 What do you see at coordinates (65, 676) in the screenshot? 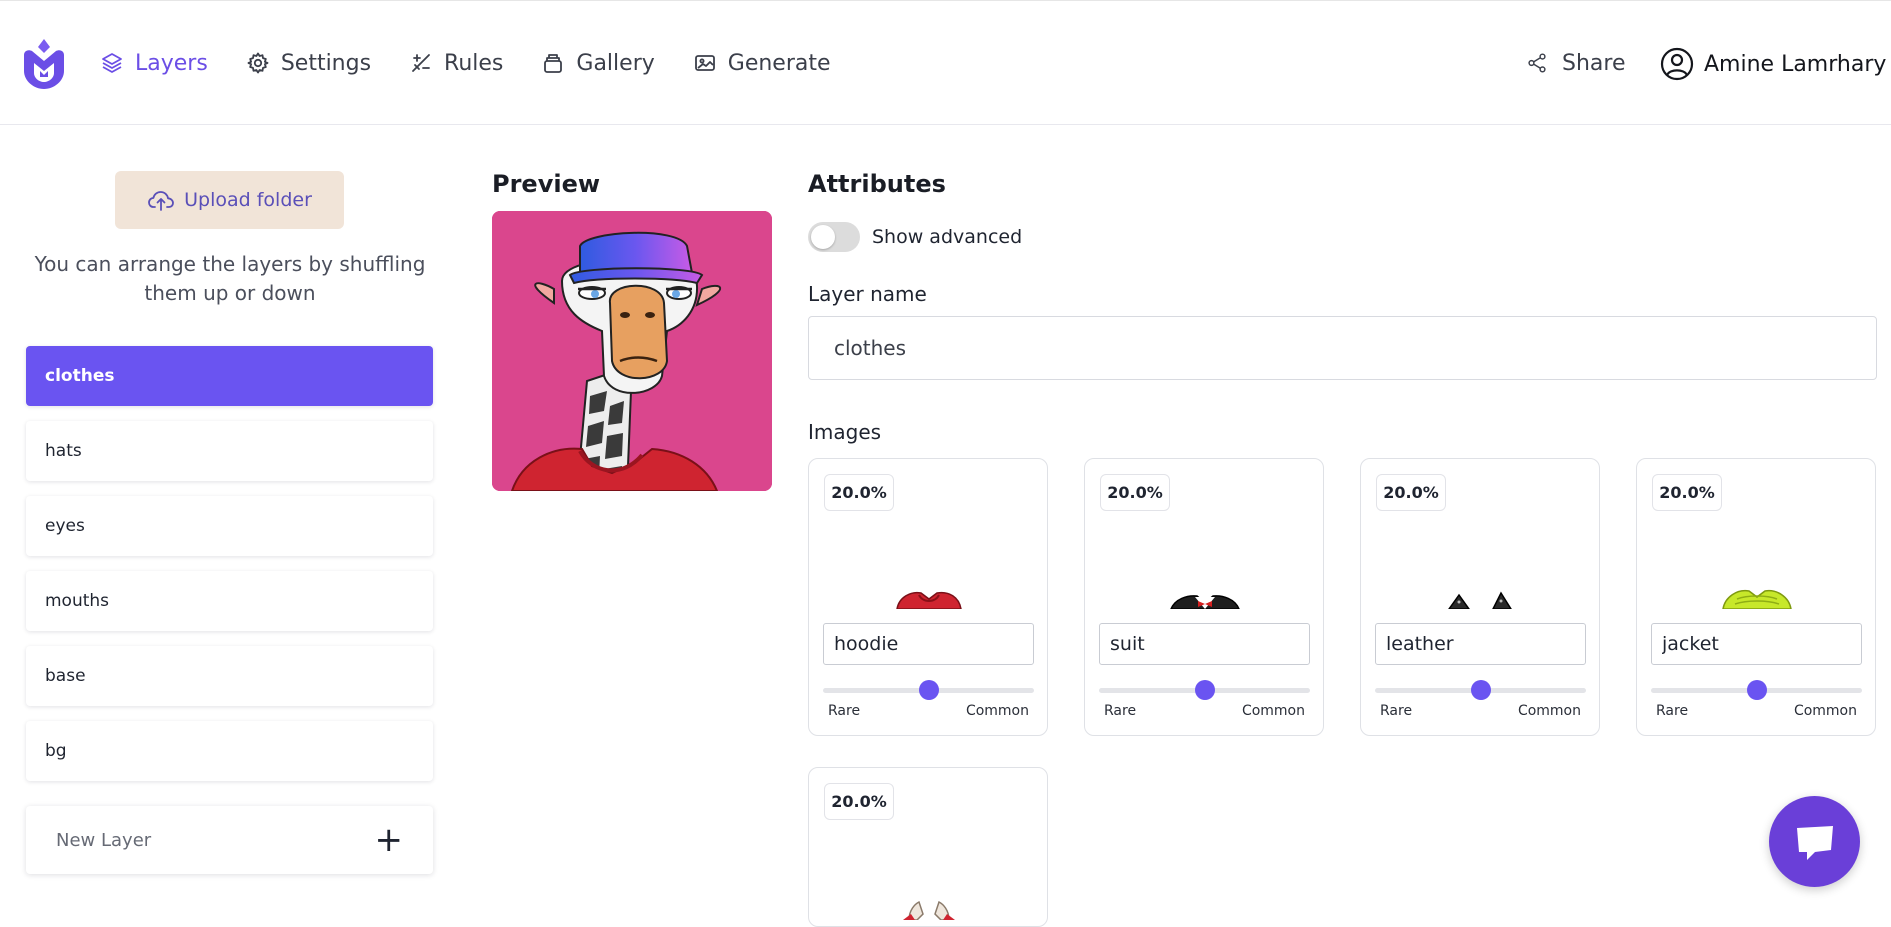
I see `layer-item-label: base` at bounding box center [65, 676].